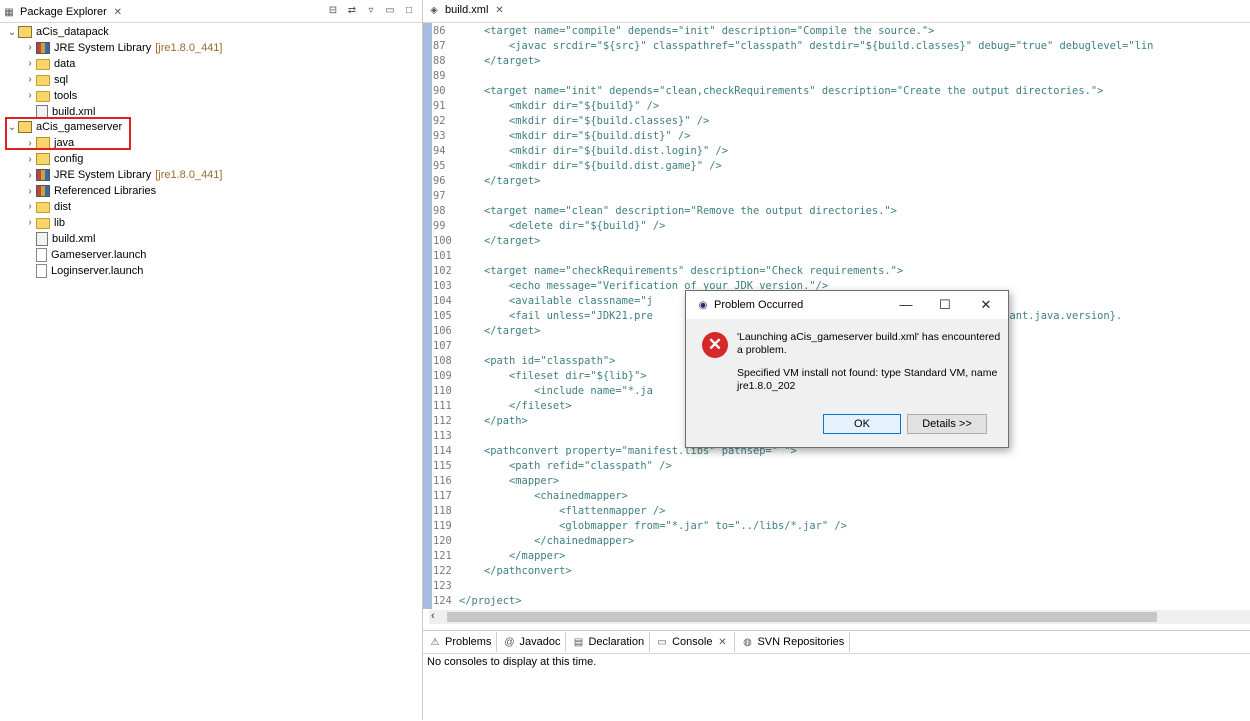 The image size is (1250, 721). Describe the element at coordinates (543, 496) in the screenshot. I see `code-text: <chainedmapper>` at that location.